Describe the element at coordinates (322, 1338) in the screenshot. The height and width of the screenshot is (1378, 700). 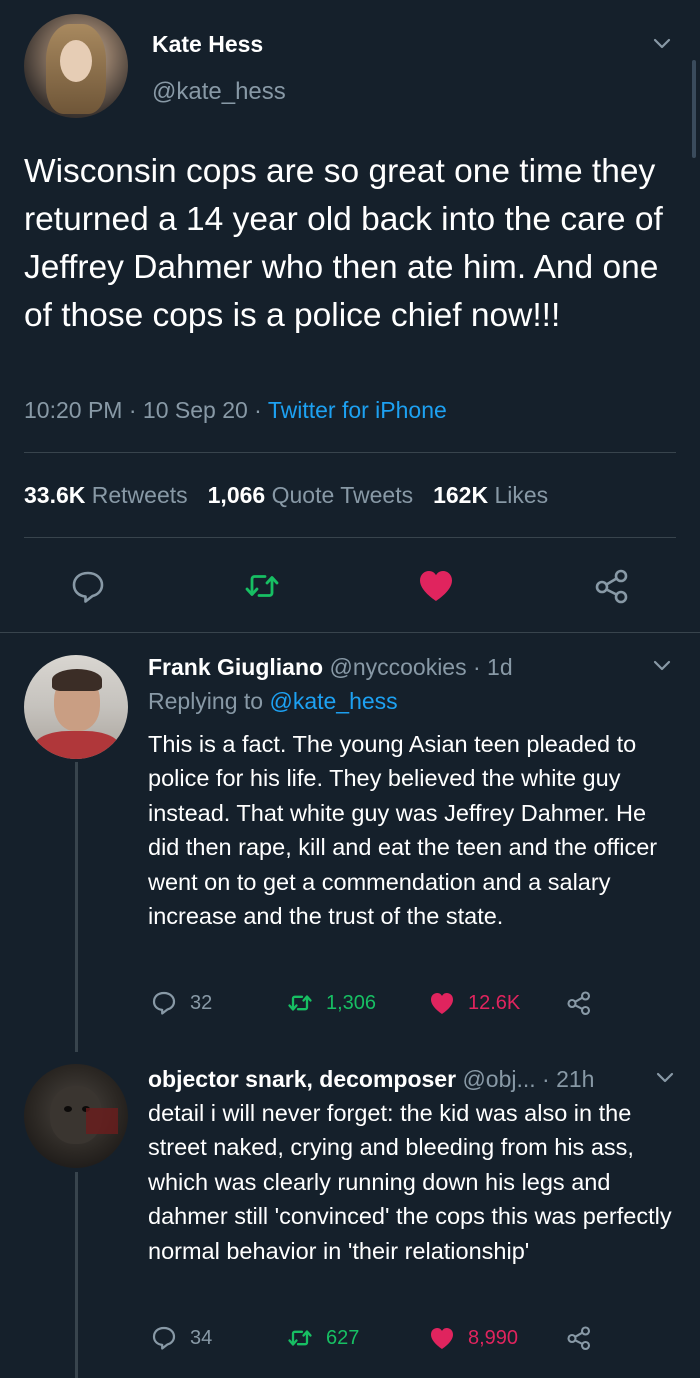
I see `retweet-button: 627` at that location.